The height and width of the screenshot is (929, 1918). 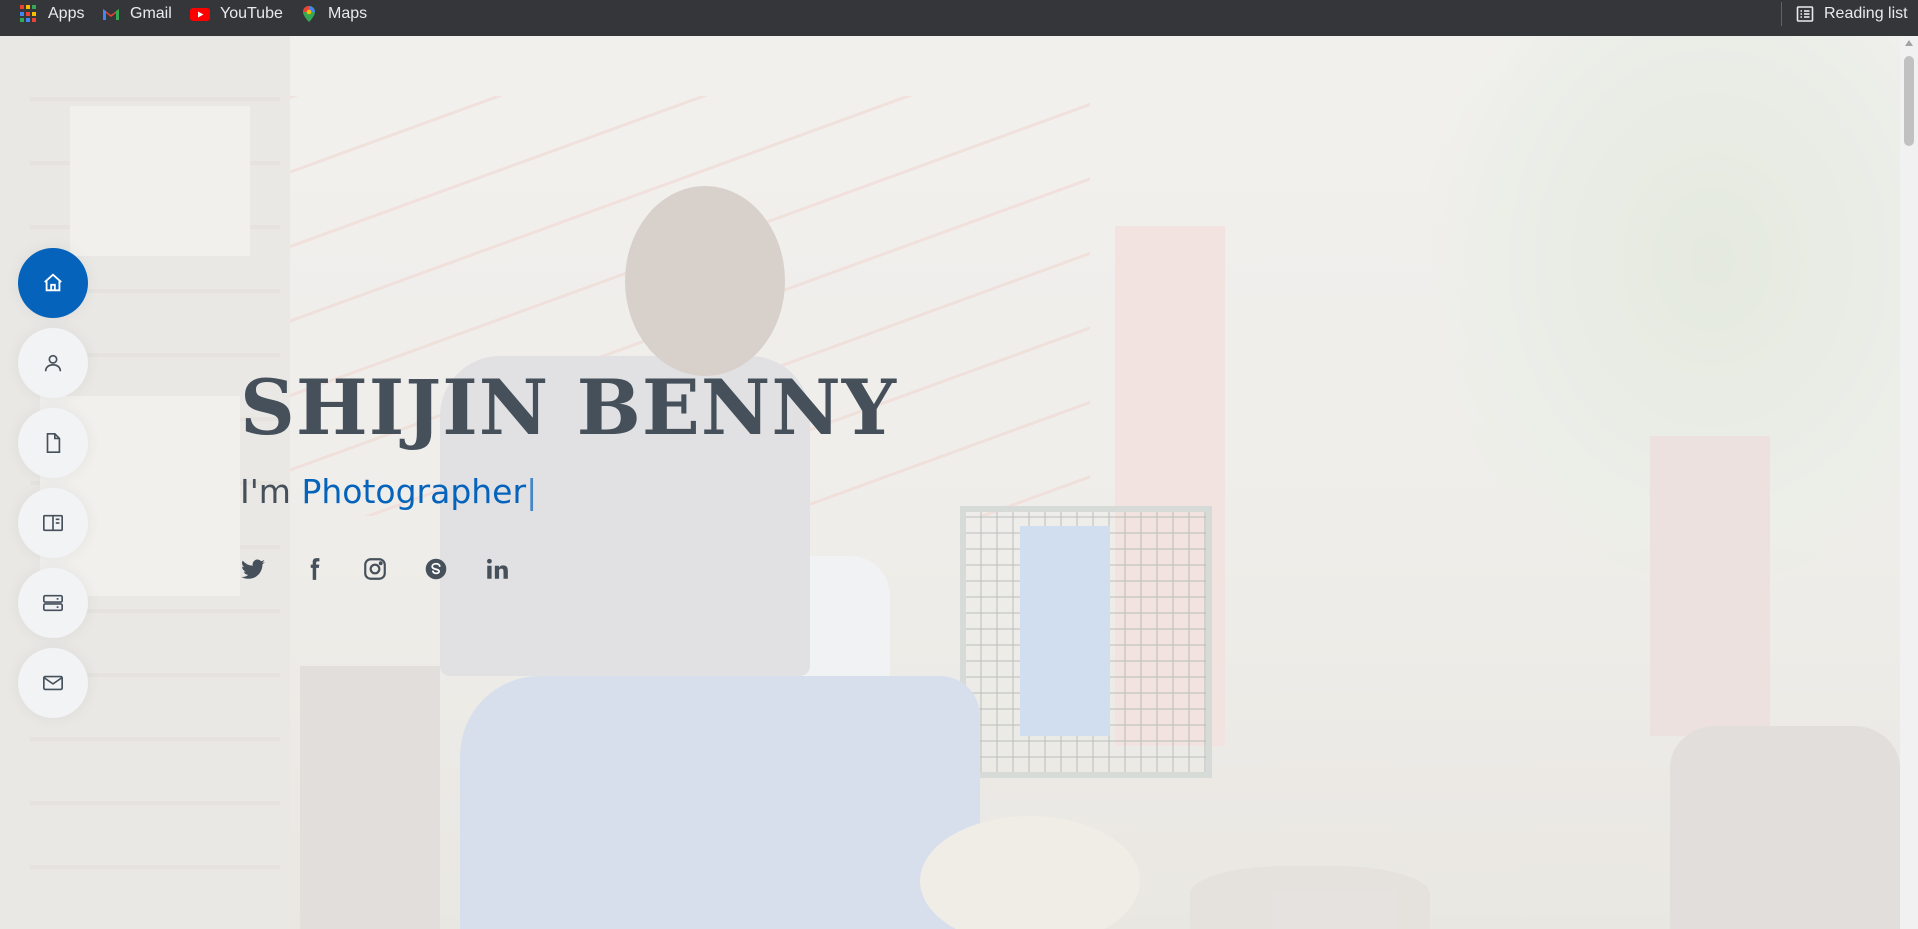 I want to click on bookmark-label: Apps, so click(x=66, y=13).